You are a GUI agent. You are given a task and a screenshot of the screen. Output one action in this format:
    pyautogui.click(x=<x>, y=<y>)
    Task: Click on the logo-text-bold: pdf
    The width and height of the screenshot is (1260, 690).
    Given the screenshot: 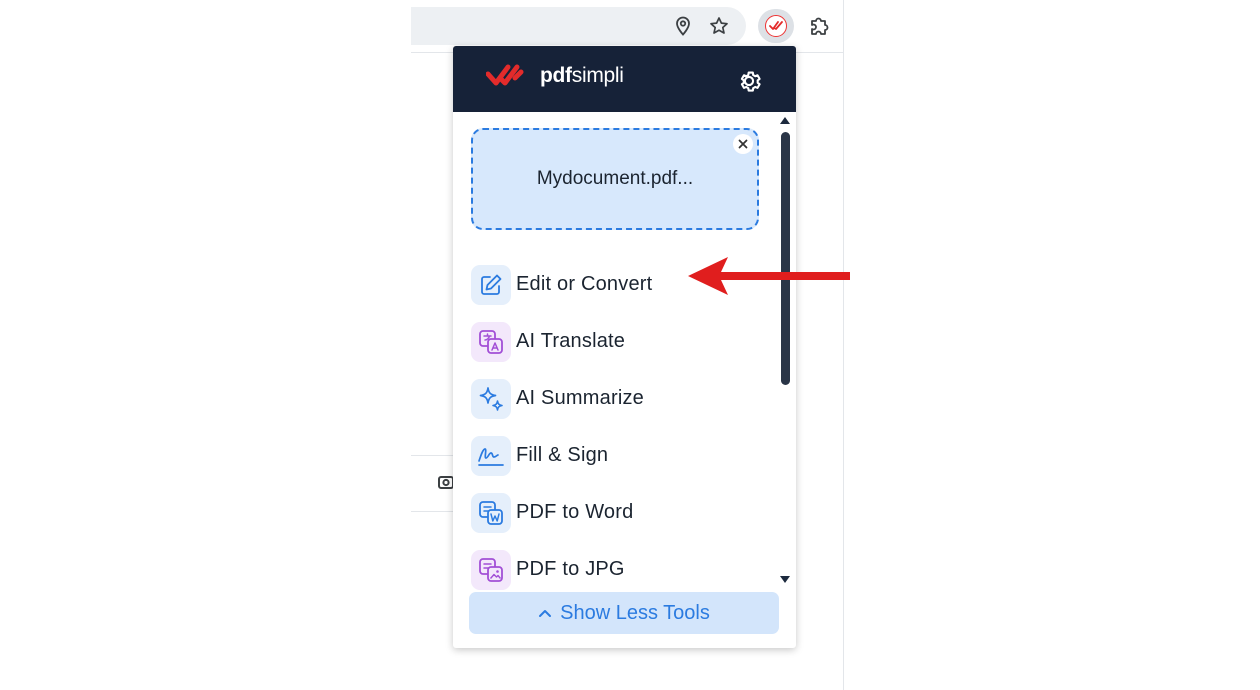 What is the action you would take?
    pyautogui.click(x=556, y=75)
    